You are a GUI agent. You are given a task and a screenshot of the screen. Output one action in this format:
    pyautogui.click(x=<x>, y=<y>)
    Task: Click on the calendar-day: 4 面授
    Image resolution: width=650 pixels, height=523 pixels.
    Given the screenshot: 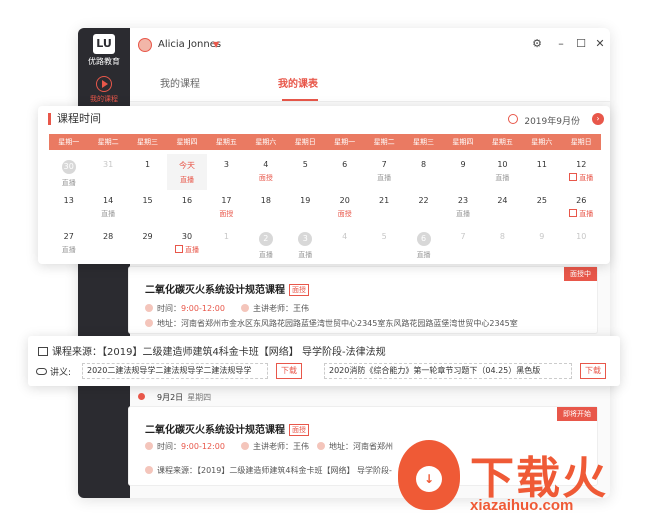 What is the action you would take?
    pyautogui.click(x=265, y=172)
    